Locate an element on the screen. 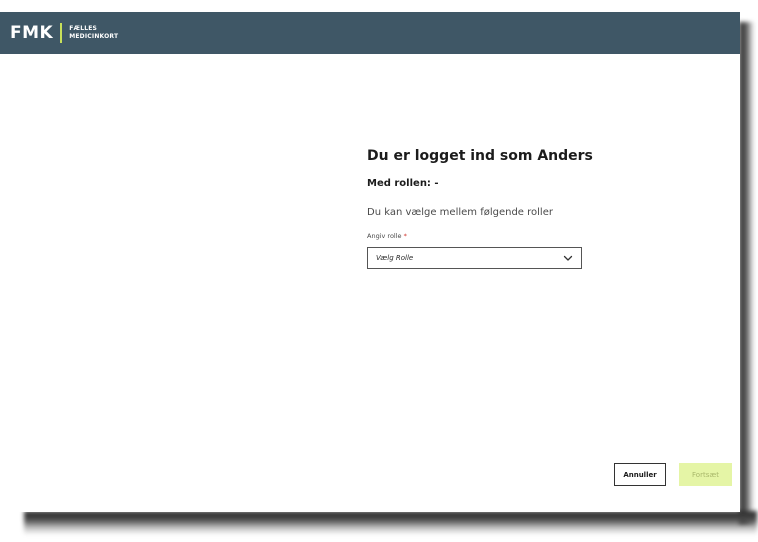  window-shadow-bottom is located at coordinates (390, 523).